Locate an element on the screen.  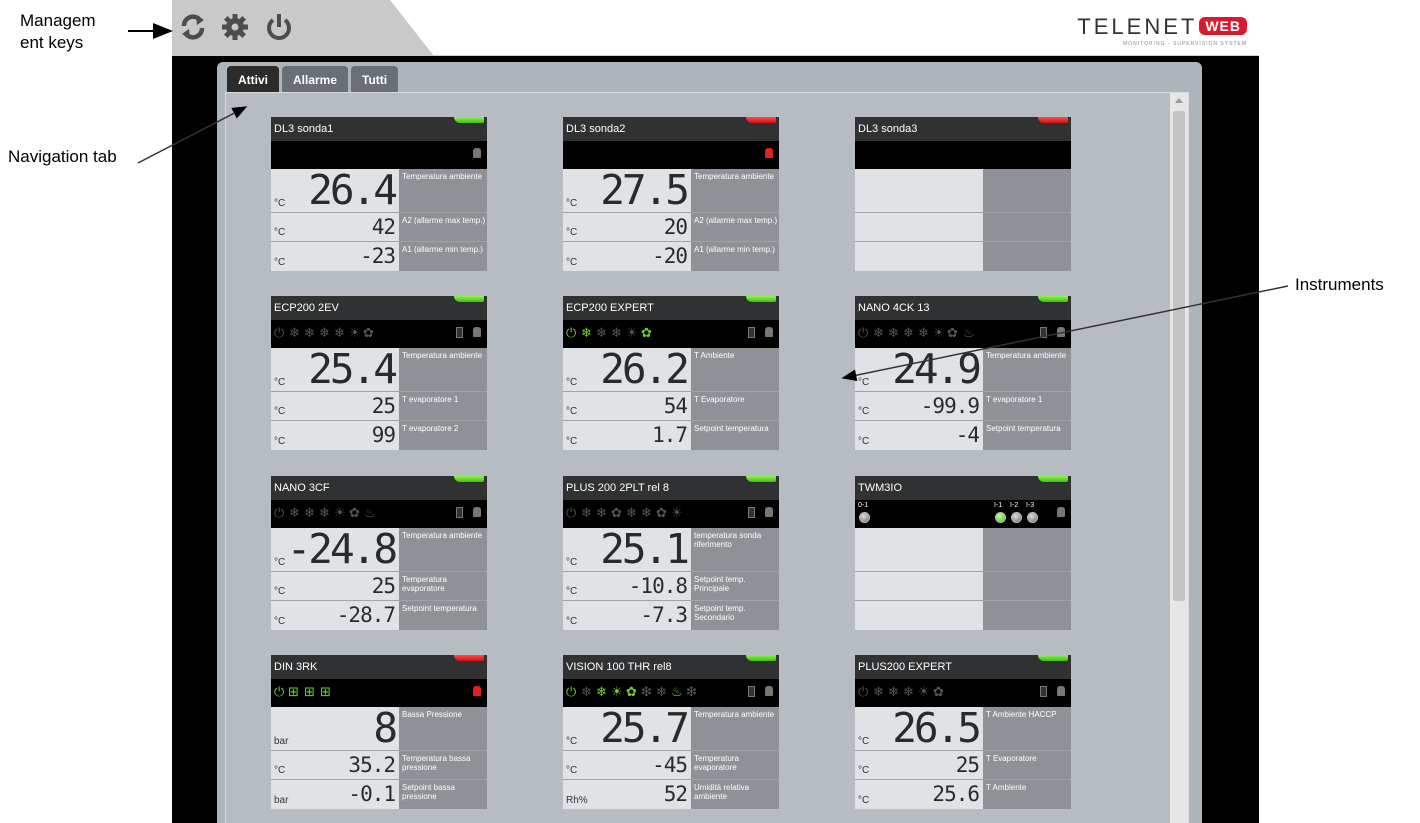
main-value: 25.7 is located at coordinates (645, 728).